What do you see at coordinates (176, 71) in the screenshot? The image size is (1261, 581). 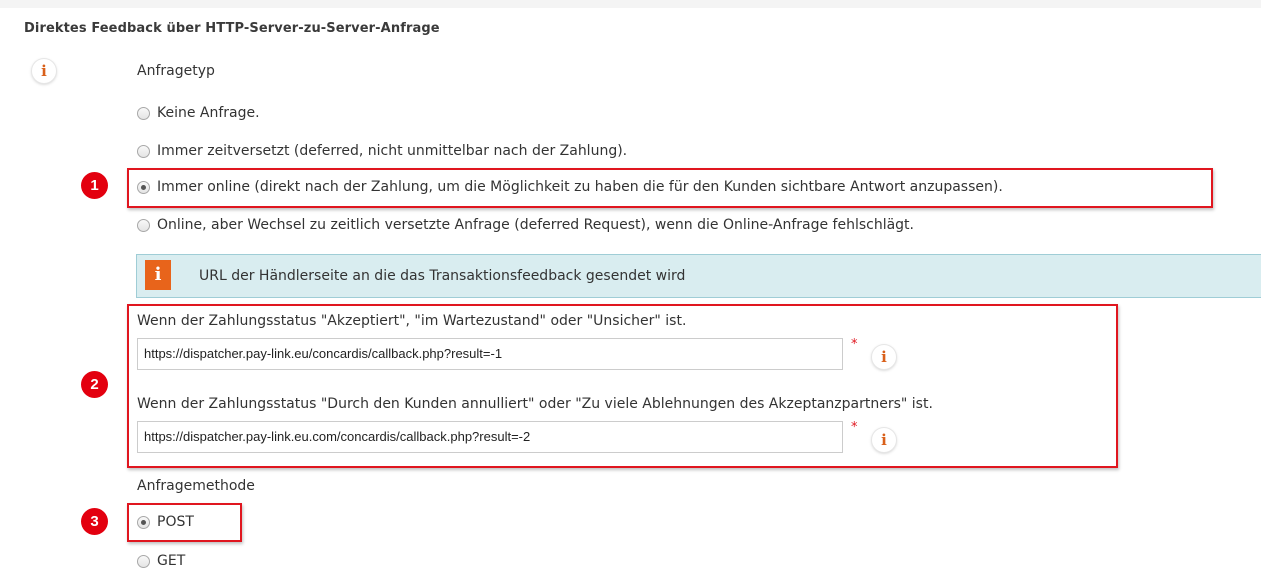 I see `request-type-label: Anfragetyp` at bounding box center [176, 71].